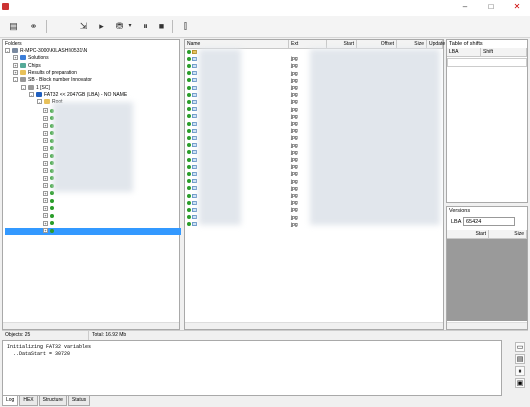  I want to click on versions-col-size: Size, so click(508, 234).